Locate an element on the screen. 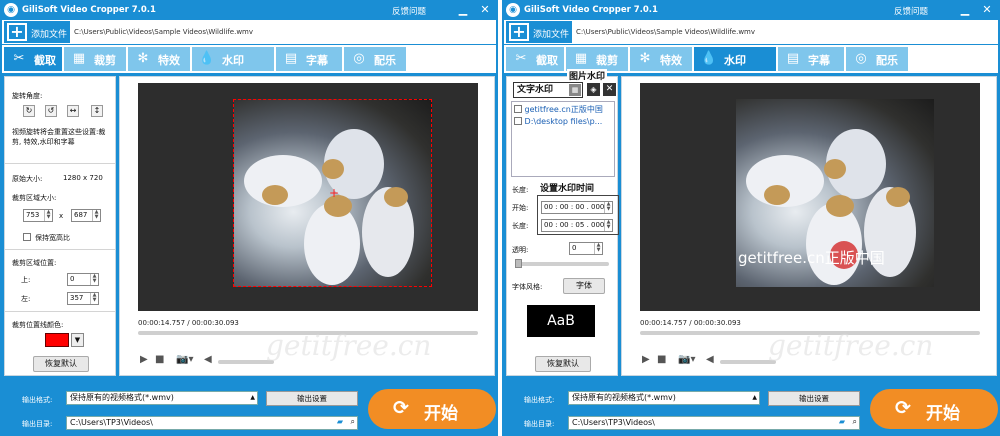 The width and height of the screenshot is (1000, 436). effects-icon: ✻ is located at coordinates (645, 58).